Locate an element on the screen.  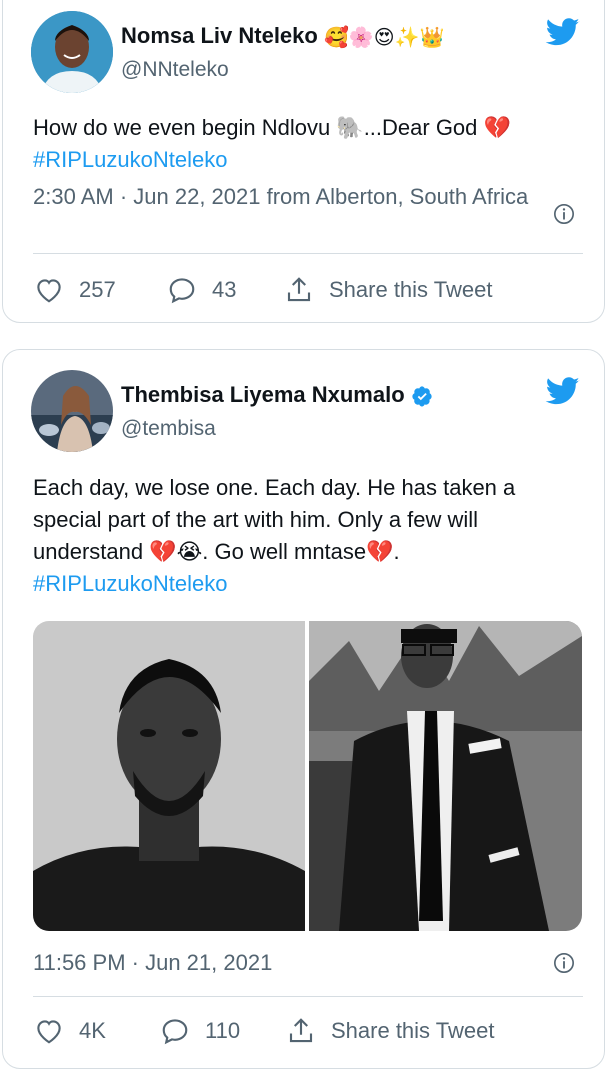
tweet-timestamp: 11:56 PM · Jun 21, 2021 is located at coordinates (283, 963).